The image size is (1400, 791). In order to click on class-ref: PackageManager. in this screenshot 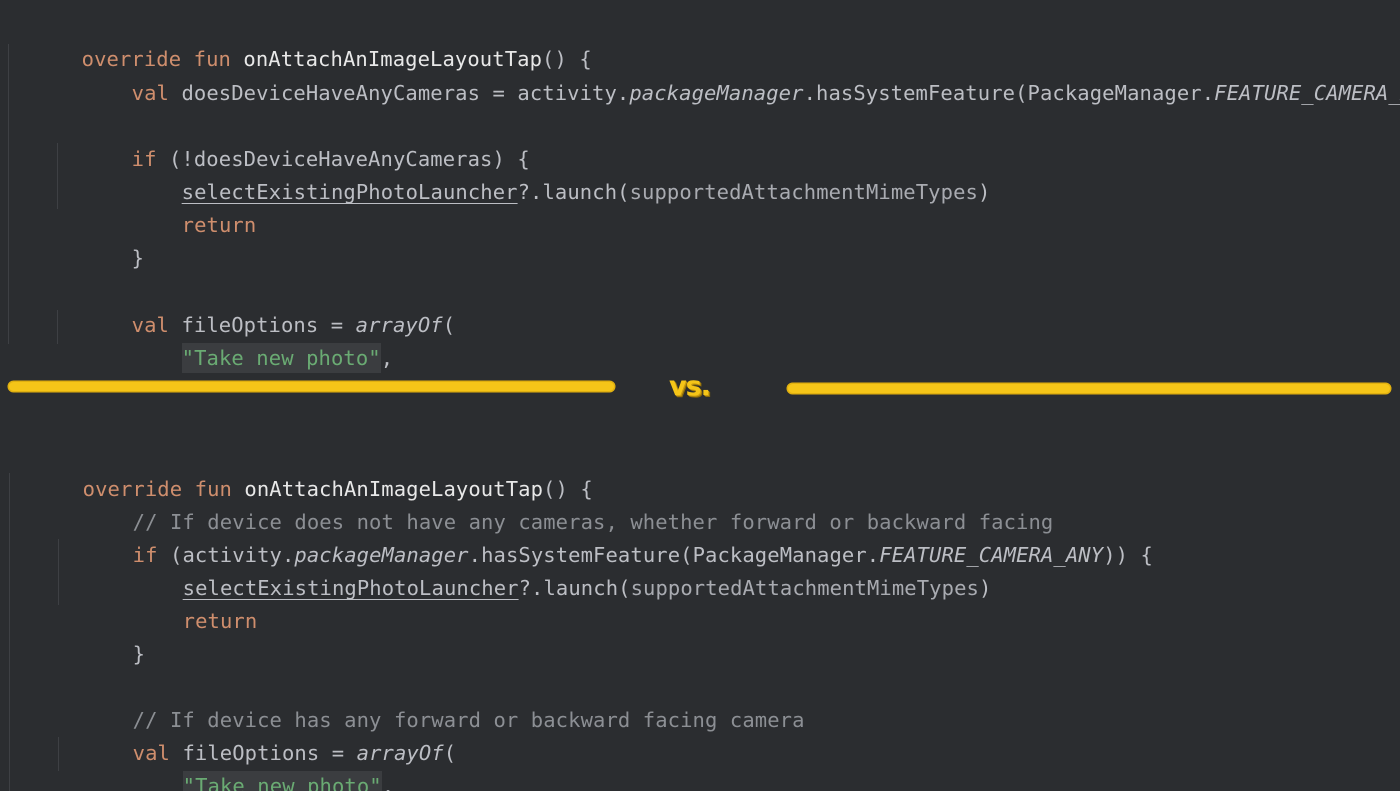, I will do `click(1121, 93)`.